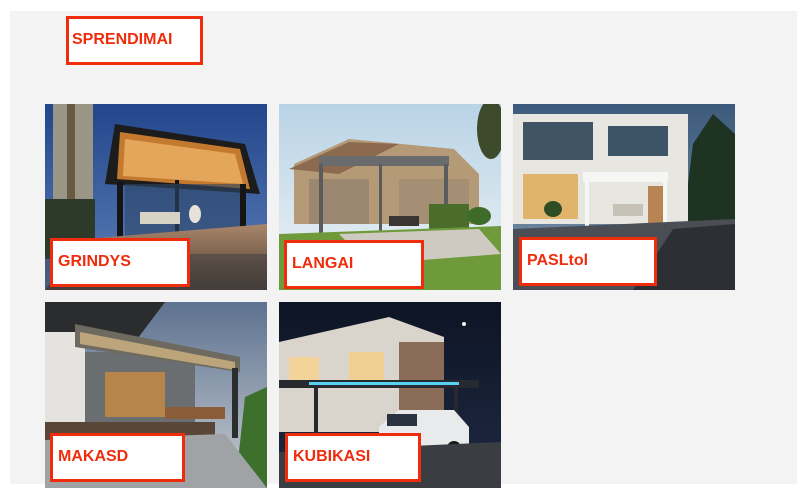 The image size is (799, 488). I want to click on solution-tile-grindys: GRINDYS, so click(156, 197).